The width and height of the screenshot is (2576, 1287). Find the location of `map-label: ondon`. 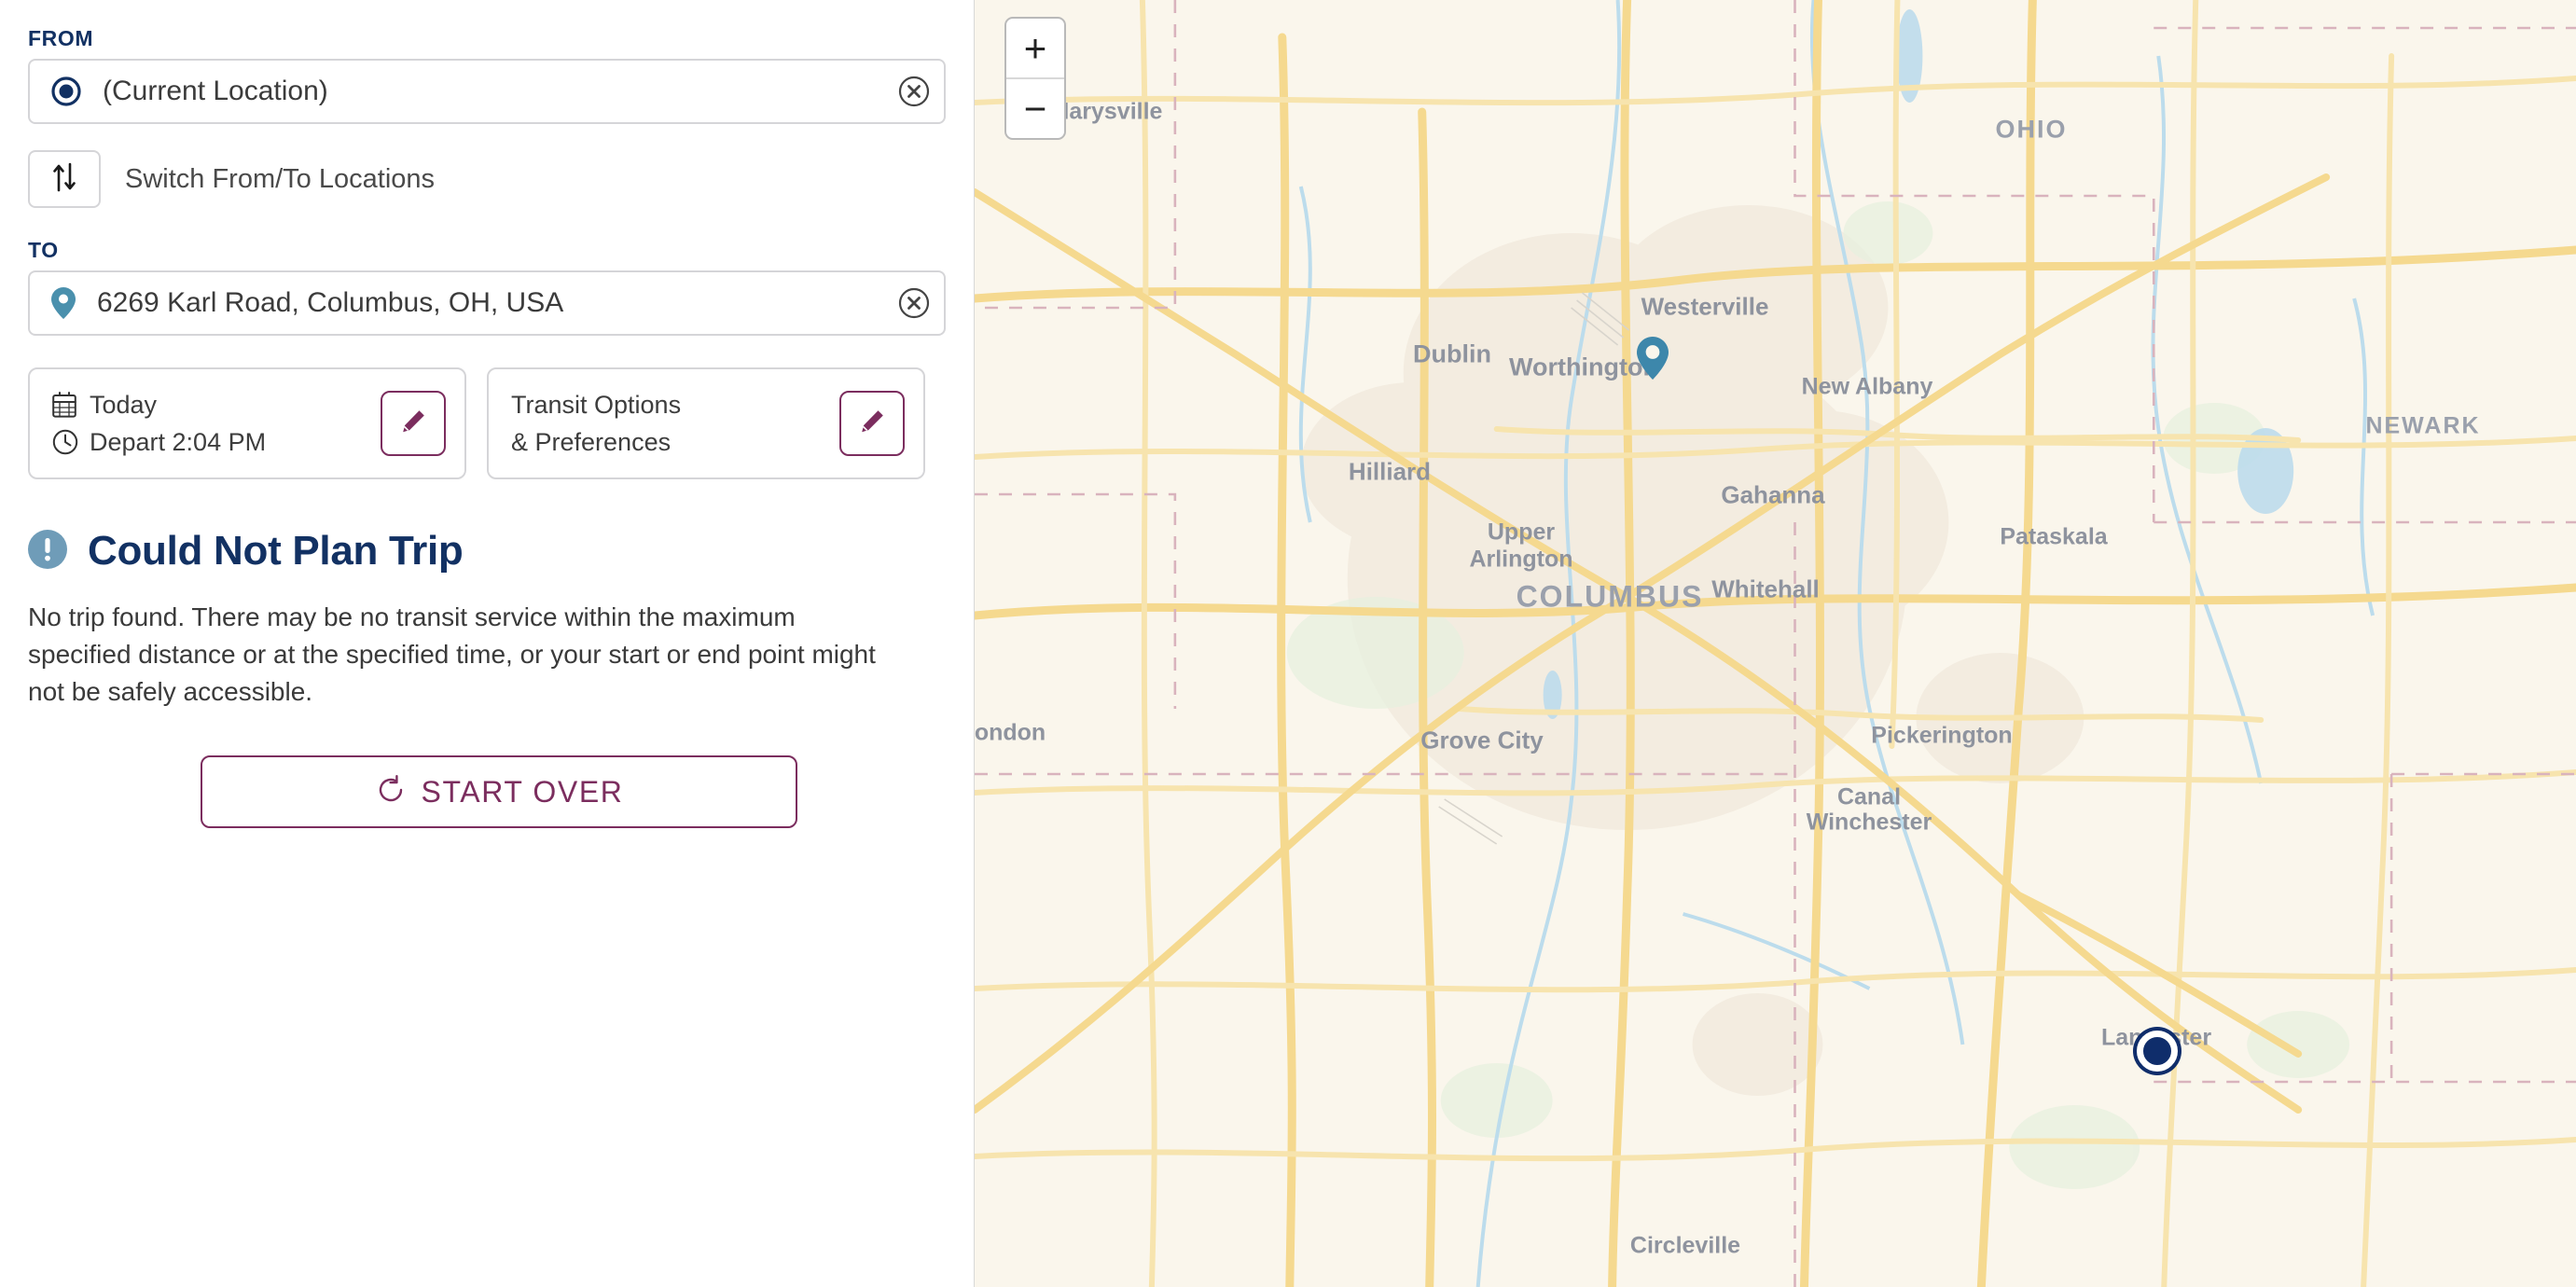

map-label: ondon is located at coordinates (1010, 733).